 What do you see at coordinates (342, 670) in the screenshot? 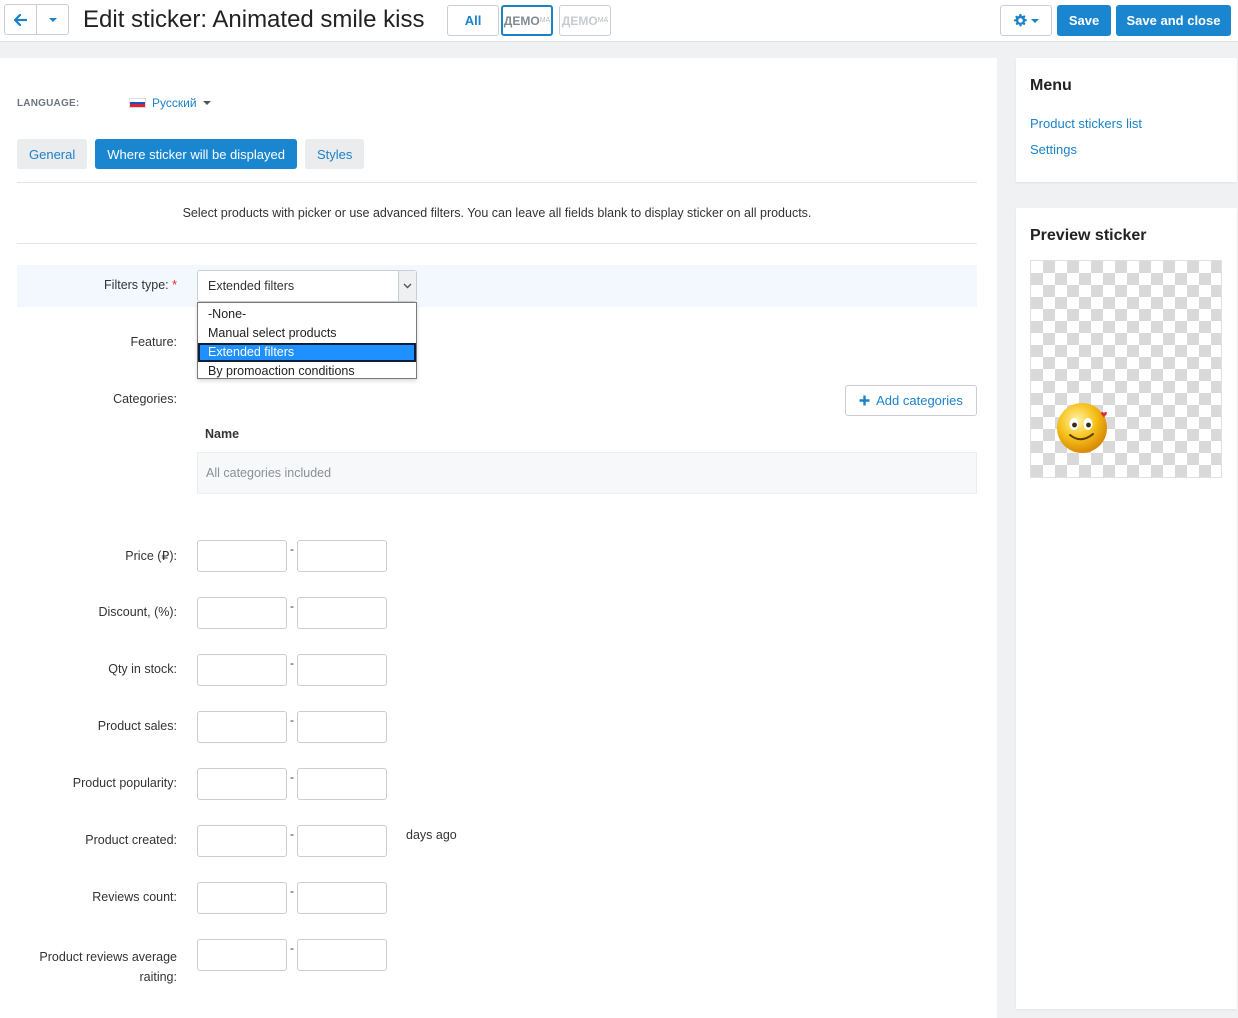
I see `qty-to-input` at bounding box center [342, 670].